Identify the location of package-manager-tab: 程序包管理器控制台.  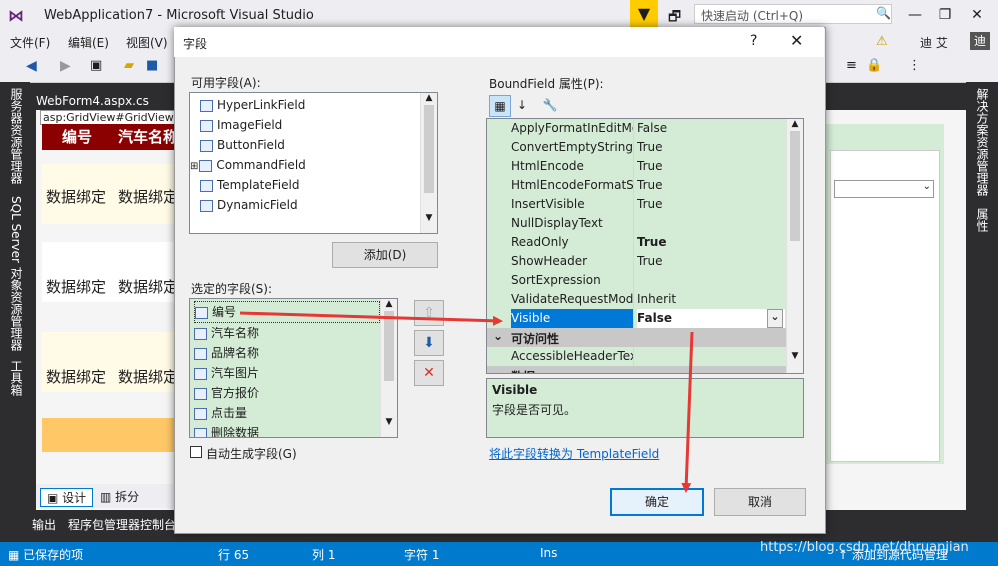
(122, 524).